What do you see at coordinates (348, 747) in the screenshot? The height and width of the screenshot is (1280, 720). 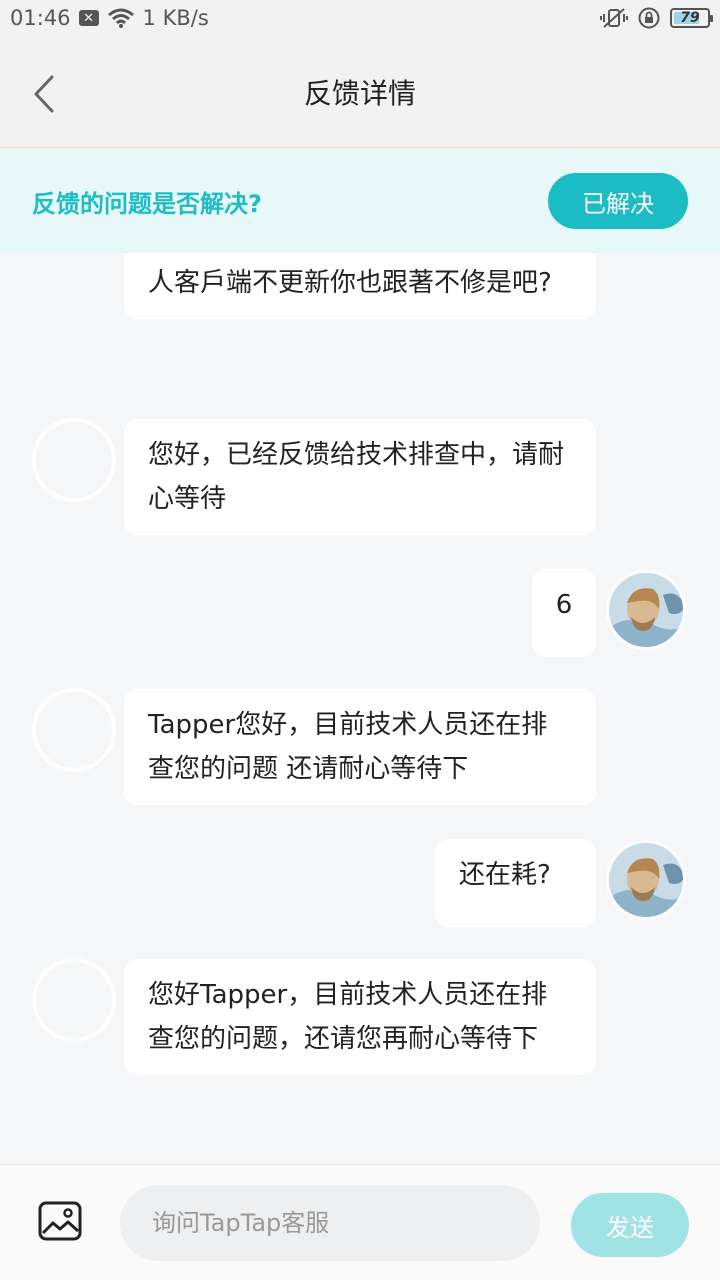 I see `message-text: Tapper您好，目前技术人员还在排查您的问题 还请耐心等待下` at bounding box center [348, 747].